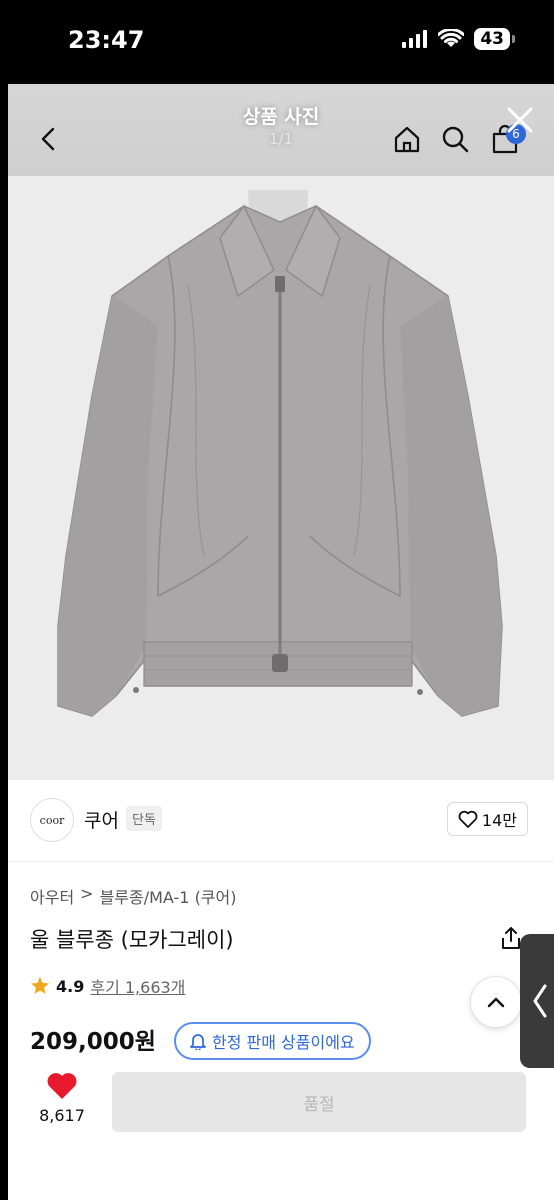 The image size is (554, 1200). I want to click on signal-icon, so click(415, 39).